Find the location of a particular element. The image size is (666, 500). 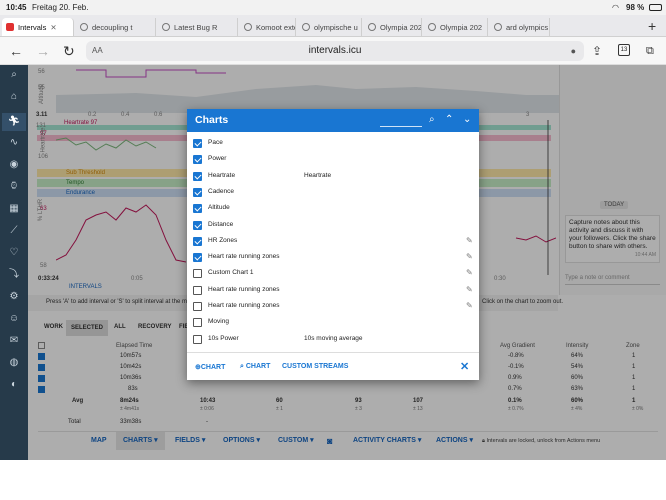

add-chart-label: CHART is located at coordinates (213, 367).